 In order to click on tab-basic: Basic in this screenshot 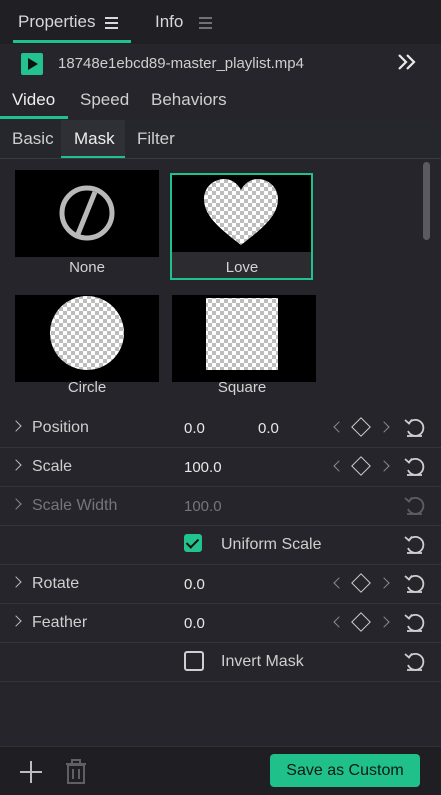, I will do `click(33, 139)`.